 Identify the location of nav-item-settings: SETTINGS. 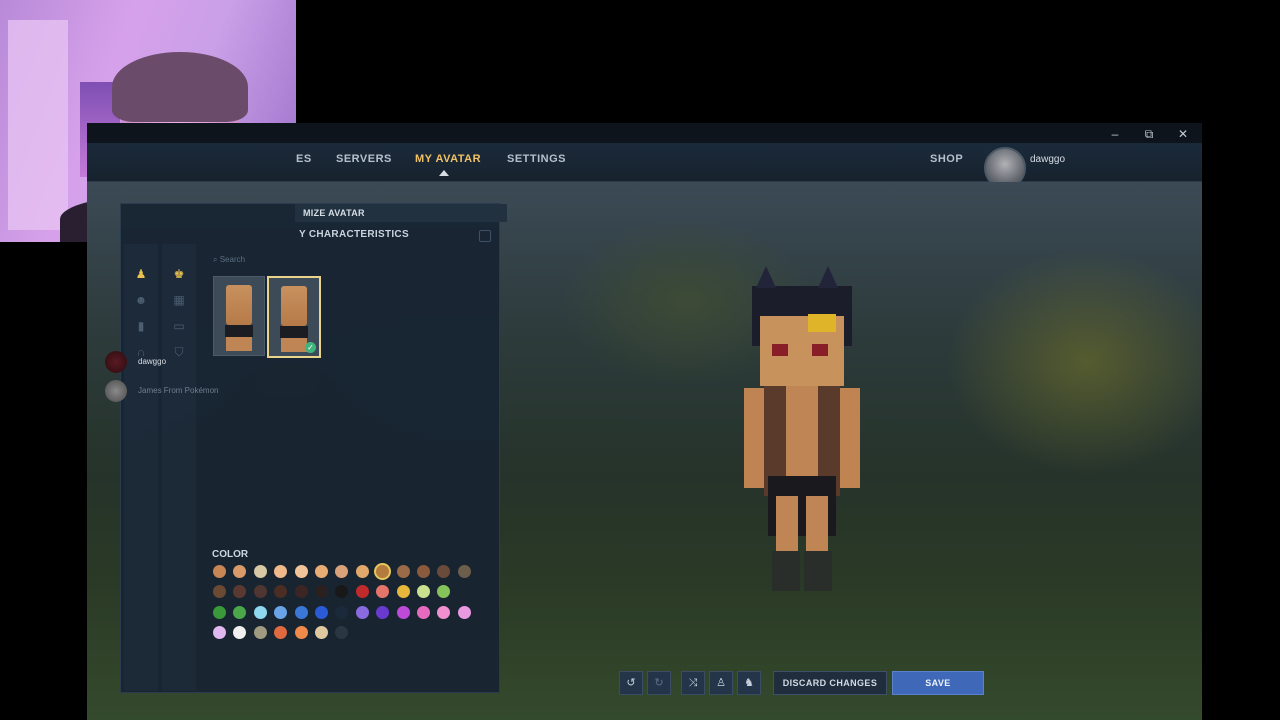
(536, 159).